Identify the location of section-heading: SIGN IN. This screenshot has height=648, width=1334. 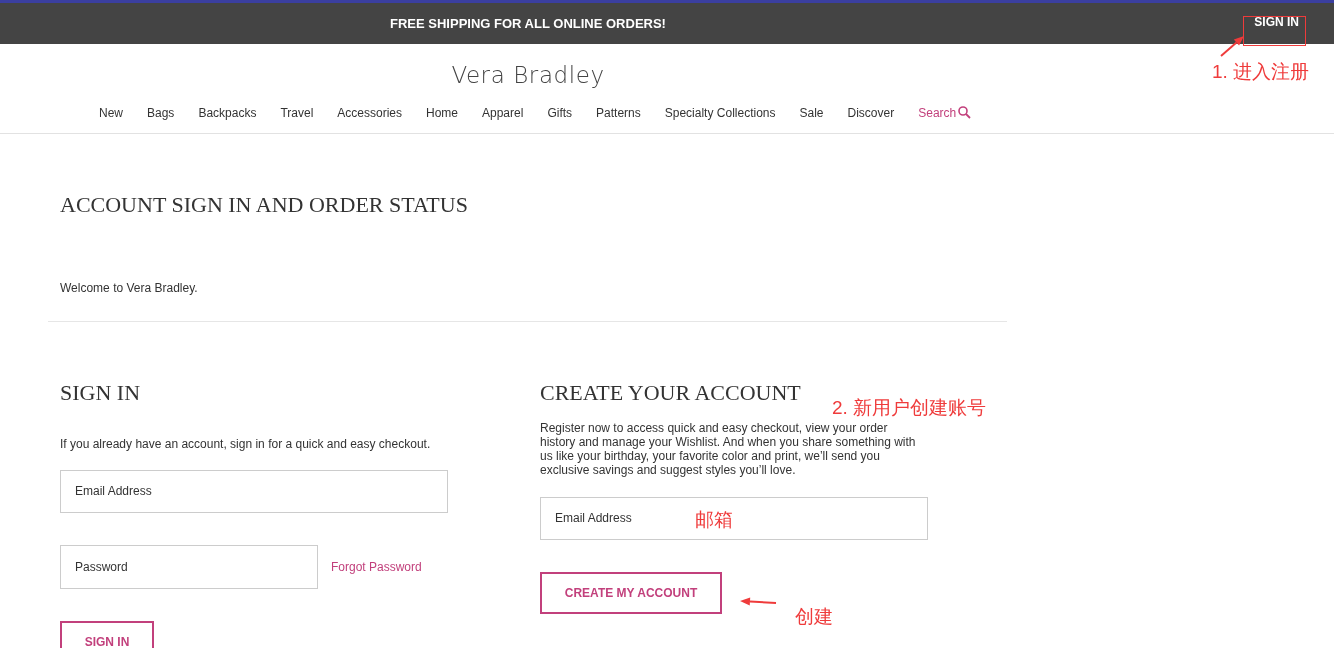
(101, 392).